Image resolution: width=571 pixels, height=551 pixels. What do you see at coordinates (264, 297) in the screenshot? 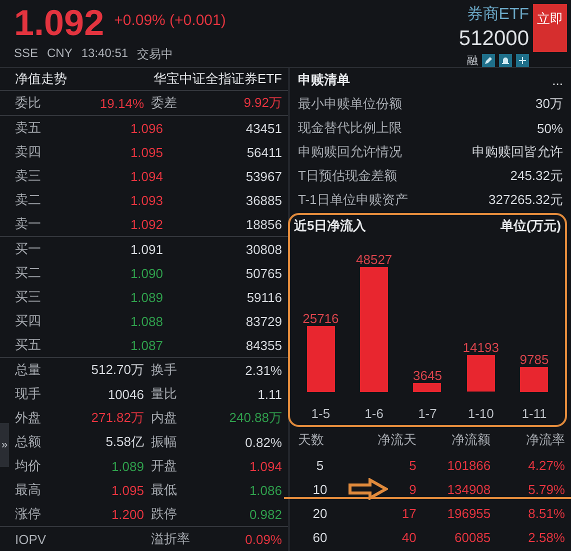
I see `quote-volume: 59116` at bounding box center [264, 297].